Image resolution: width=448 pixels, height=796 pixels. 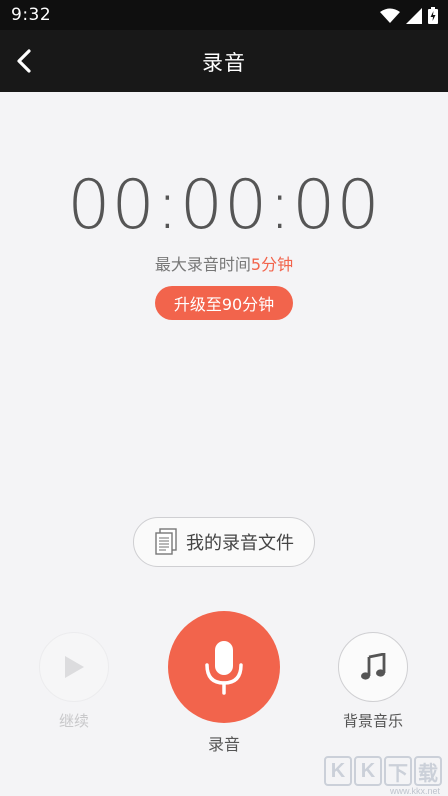 I want to click on signal-icon, so click(x=414, y=15).